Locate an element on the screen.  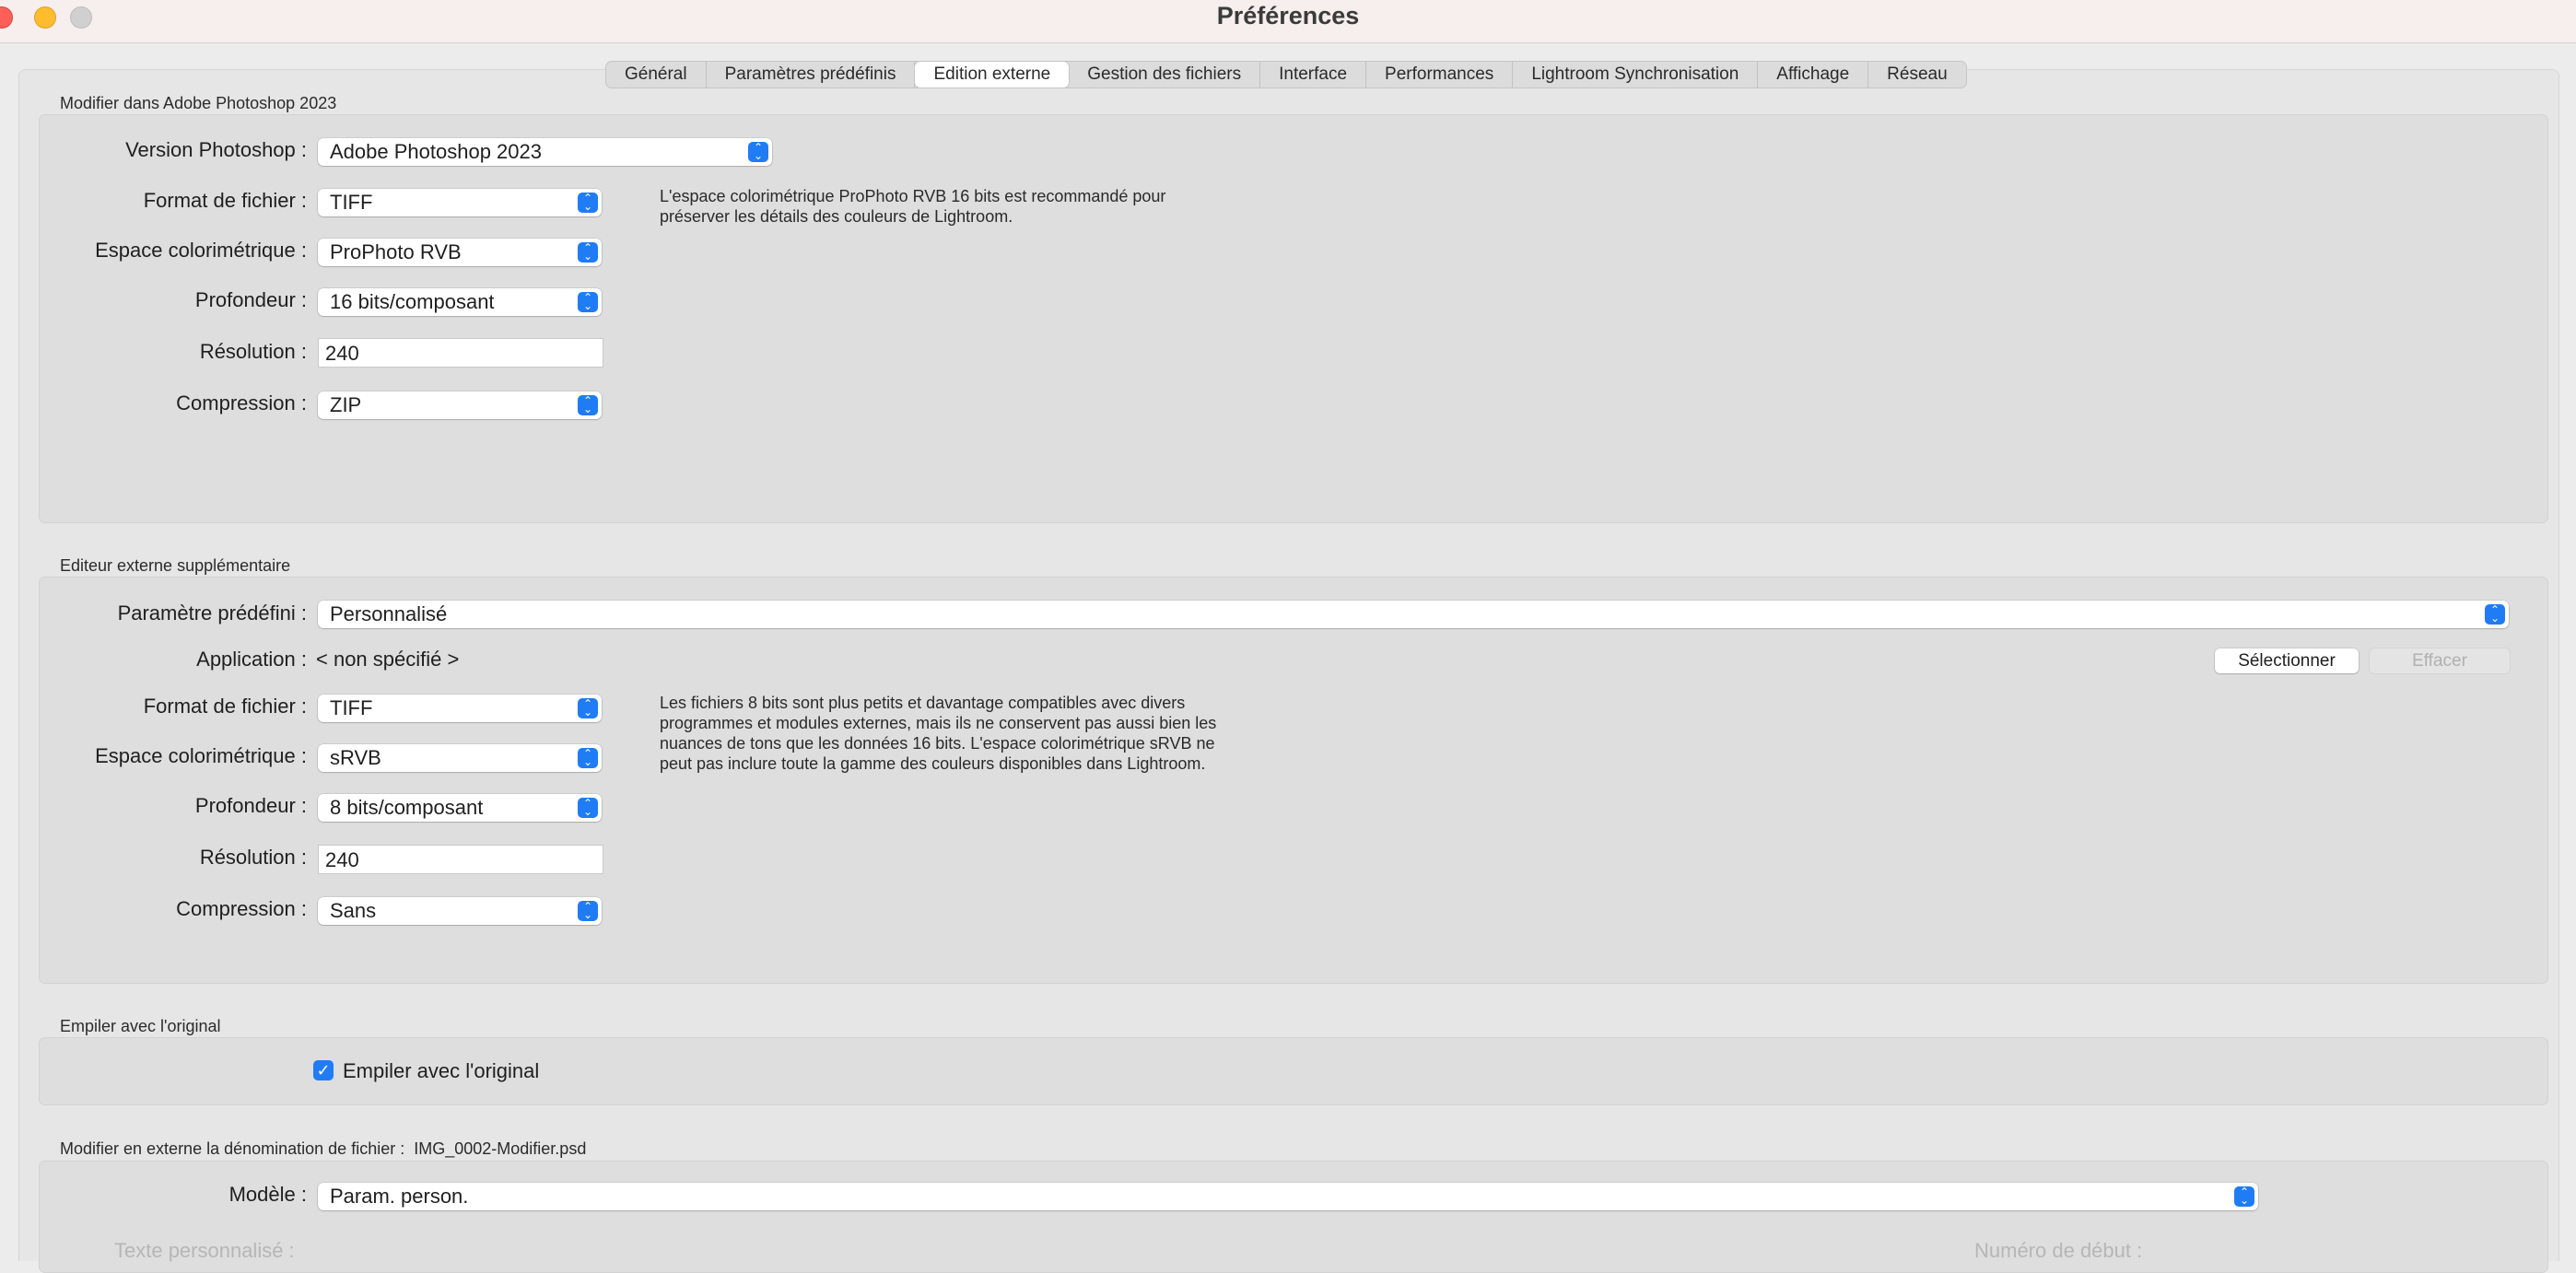
tab-external-editing: Edition externe is located at coordinates (993, 75).